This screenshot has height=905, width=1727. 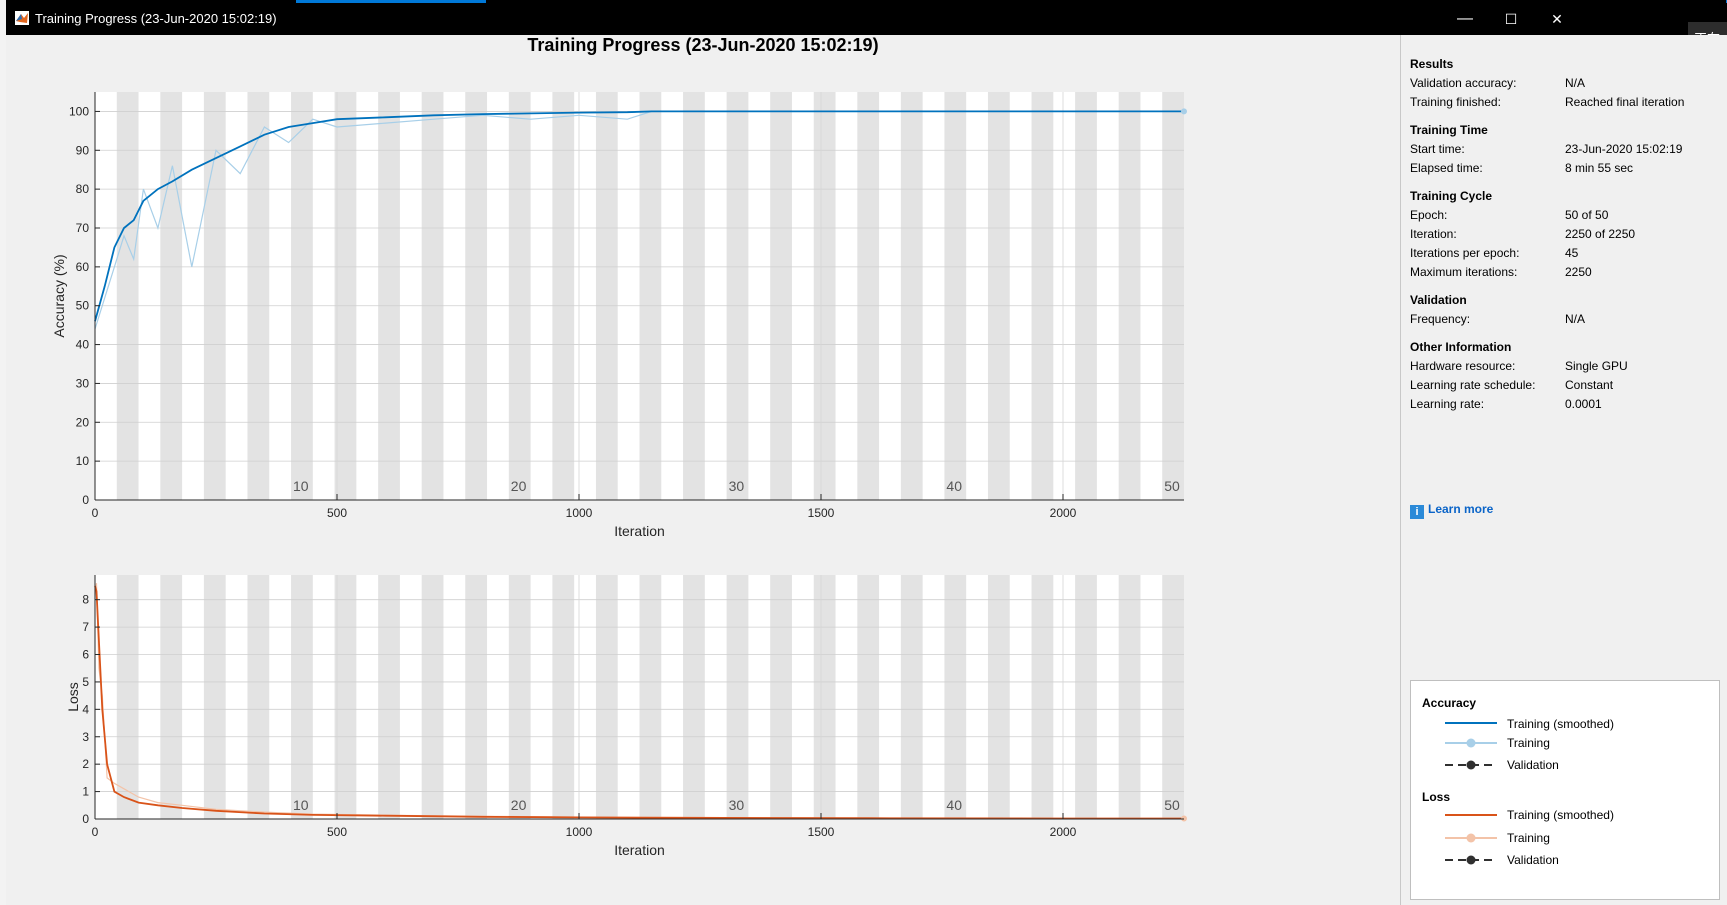 I want to click on y-tick-label: 1, so click(x=85, y=792).